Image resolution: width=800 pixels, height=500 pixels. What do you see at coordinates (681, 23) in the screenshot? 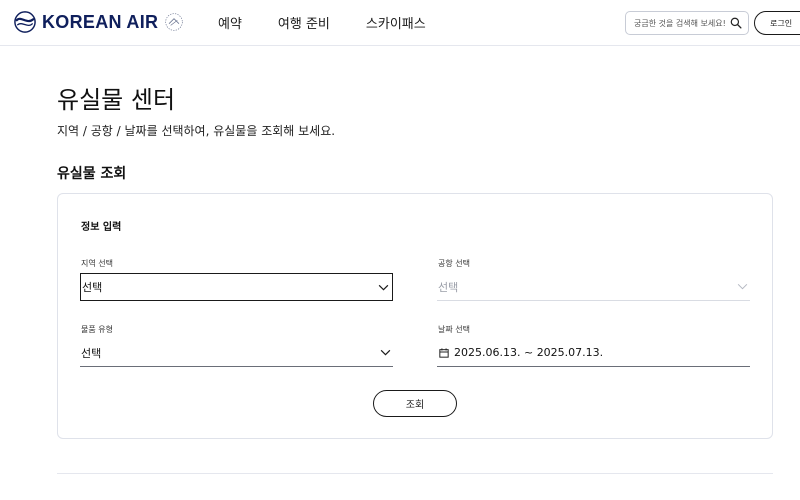
I see `search-input` at bounding box center [681, 23].